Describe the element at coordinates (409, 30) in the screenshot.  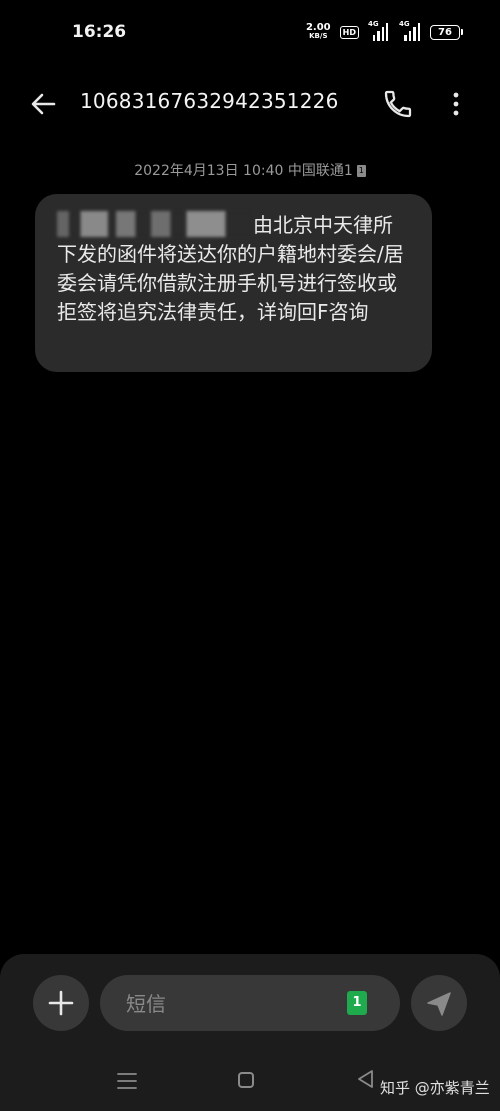
I see `signal-4g-secondary-icon: 4G` at that location.